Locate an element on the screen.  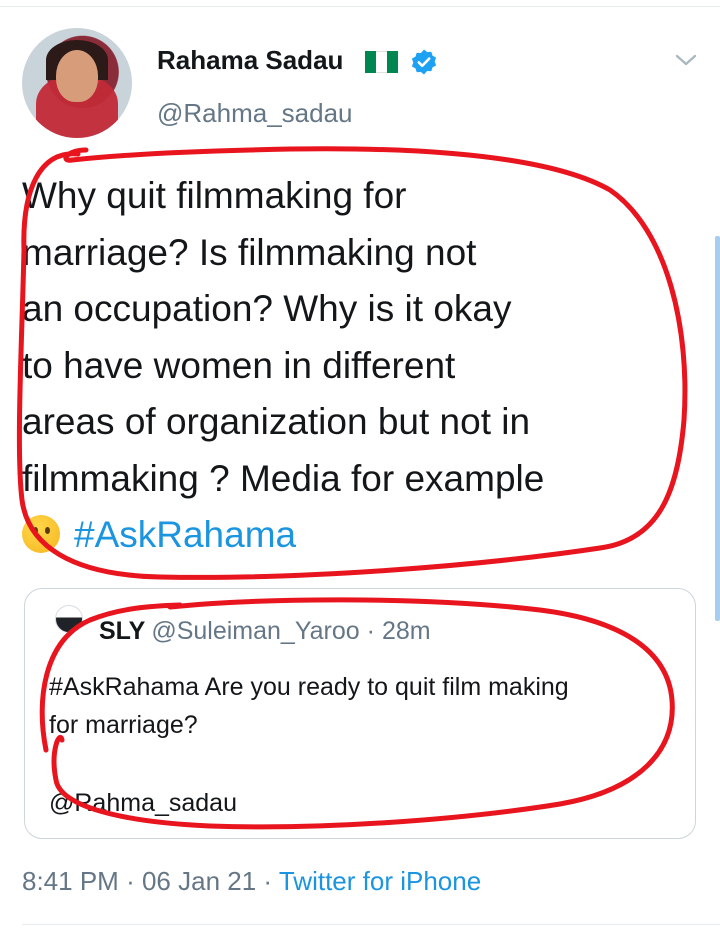
quoted-time: 28m is located at coordinates (406, 631).